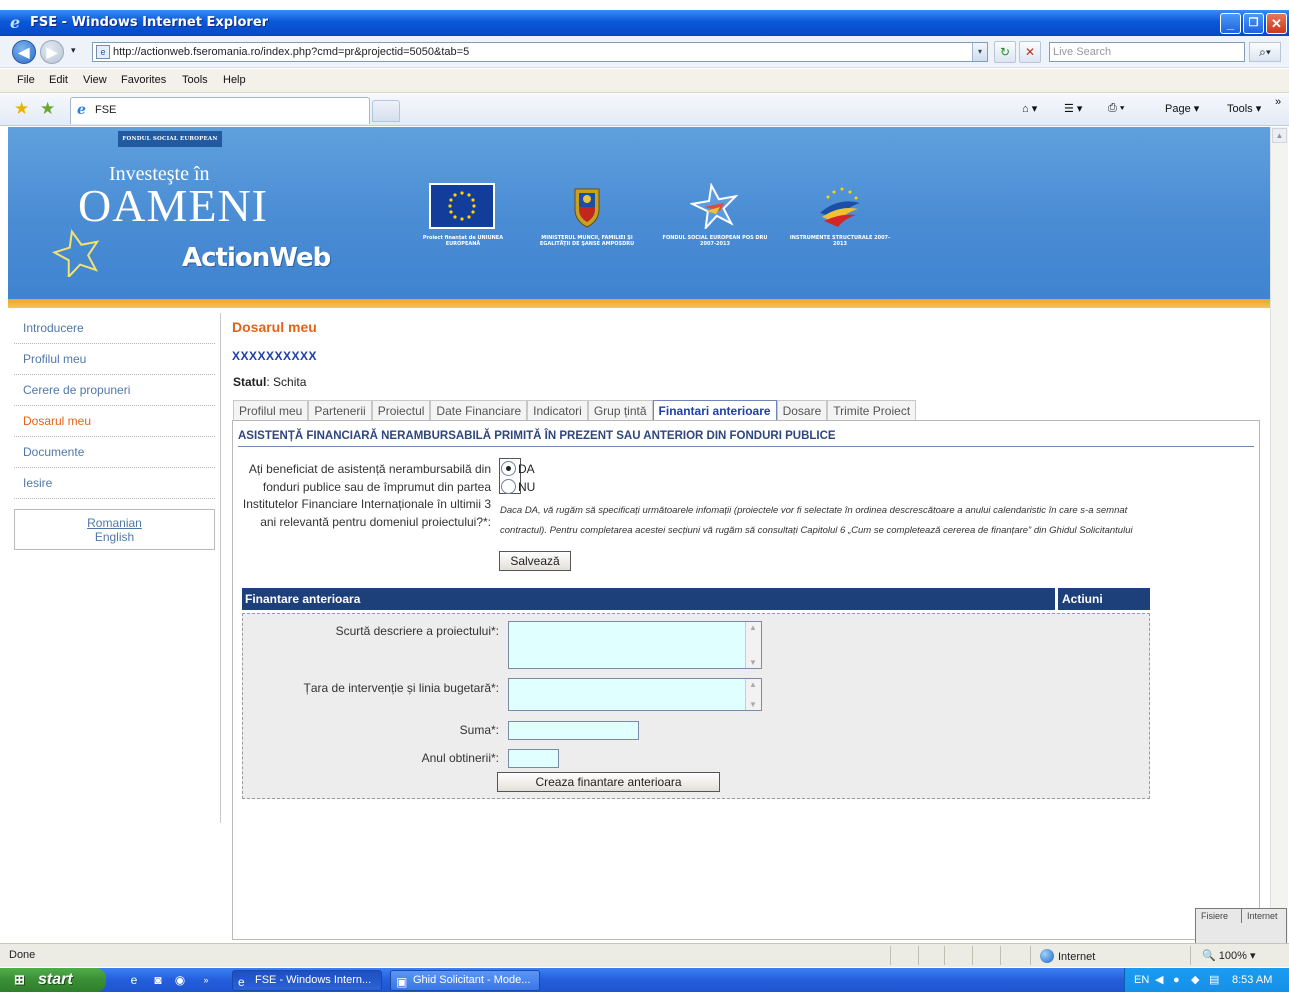  Describe the element at coordinates (753, 694) in the screenshot. I see `country-scrollbar` at that location.